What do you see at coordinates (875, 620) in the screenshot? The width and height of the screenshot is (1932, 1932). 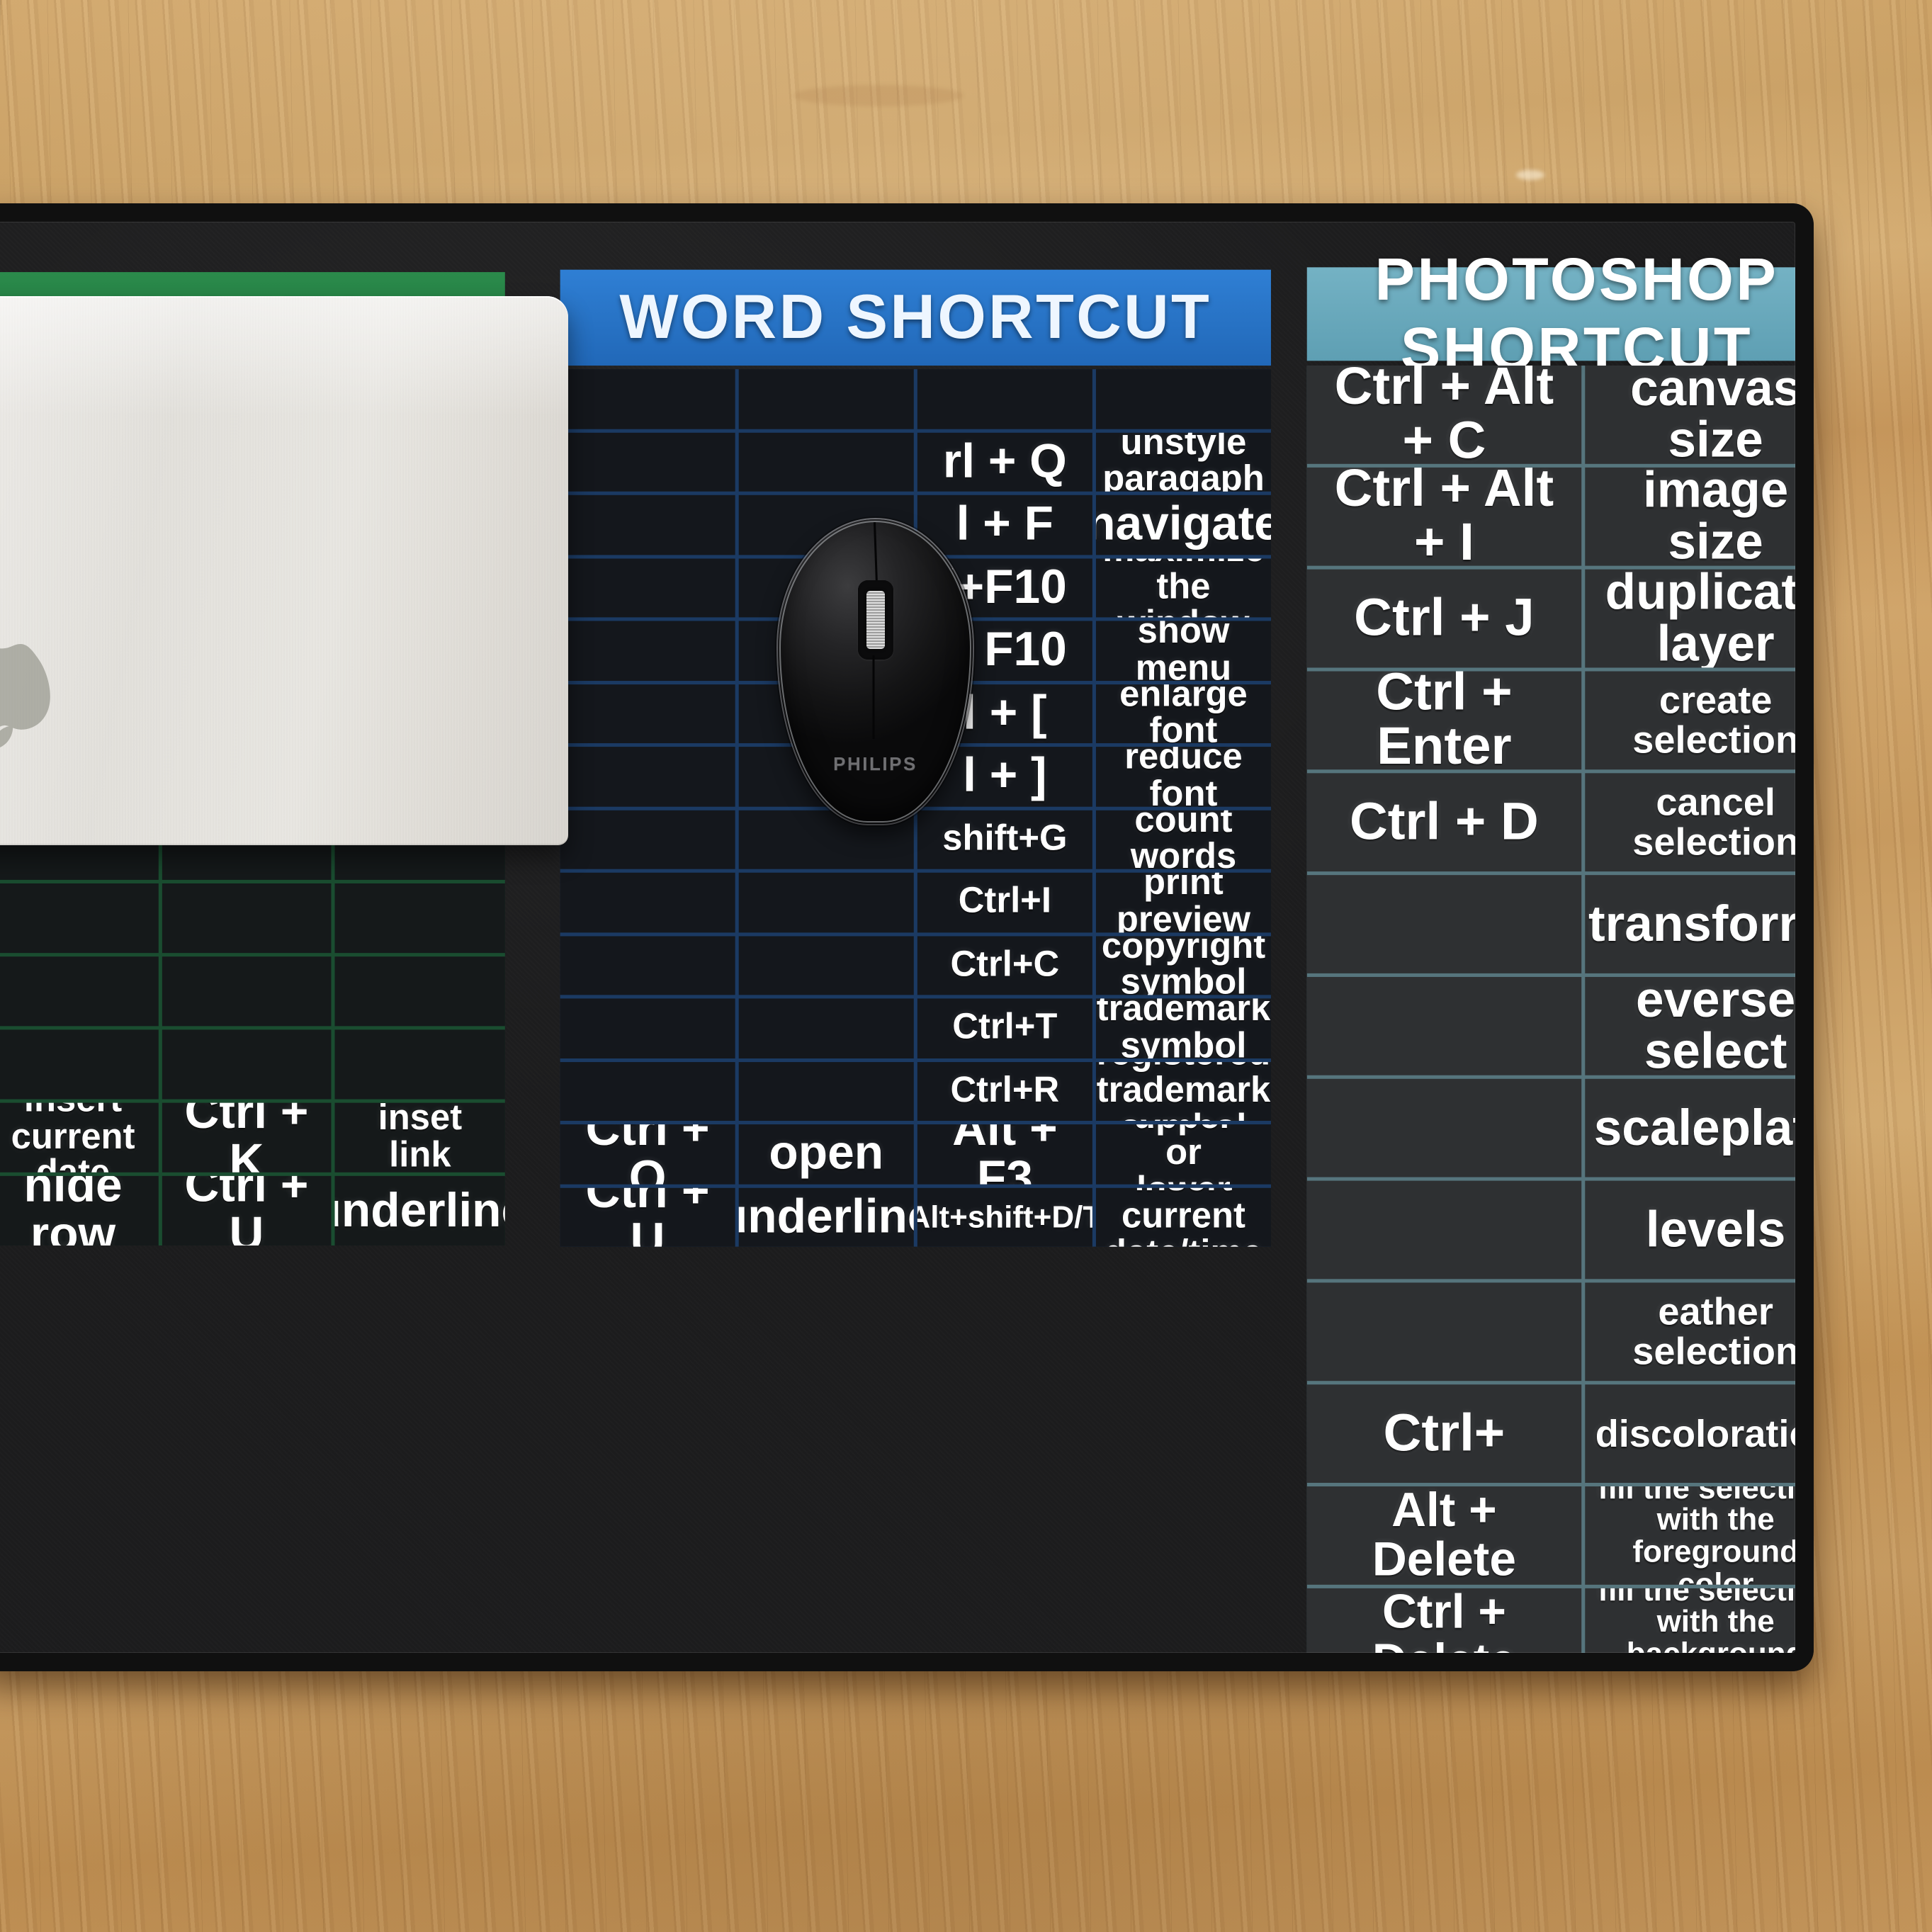 I see `mouse-scroll-wheel` at bounding box center [875, 620].